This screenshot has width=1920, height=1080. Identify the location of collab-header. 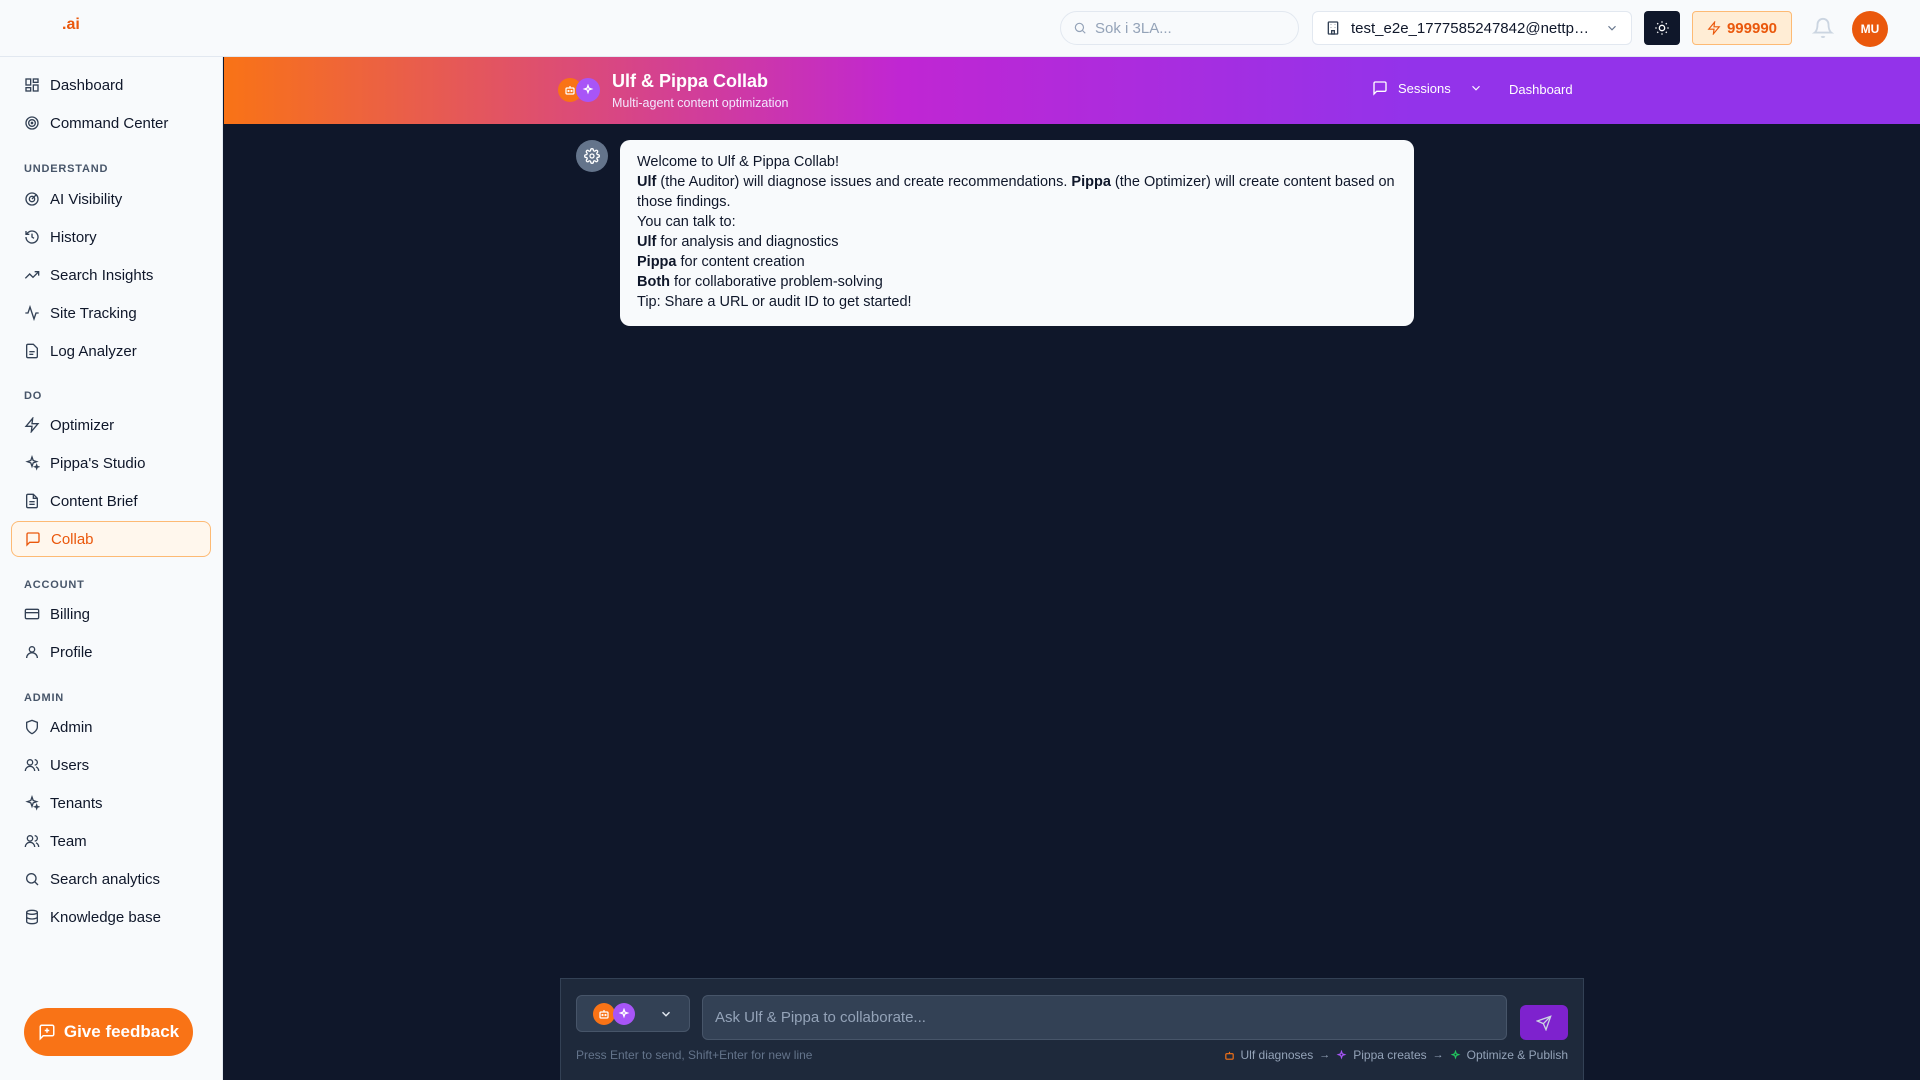
(1072, 90).